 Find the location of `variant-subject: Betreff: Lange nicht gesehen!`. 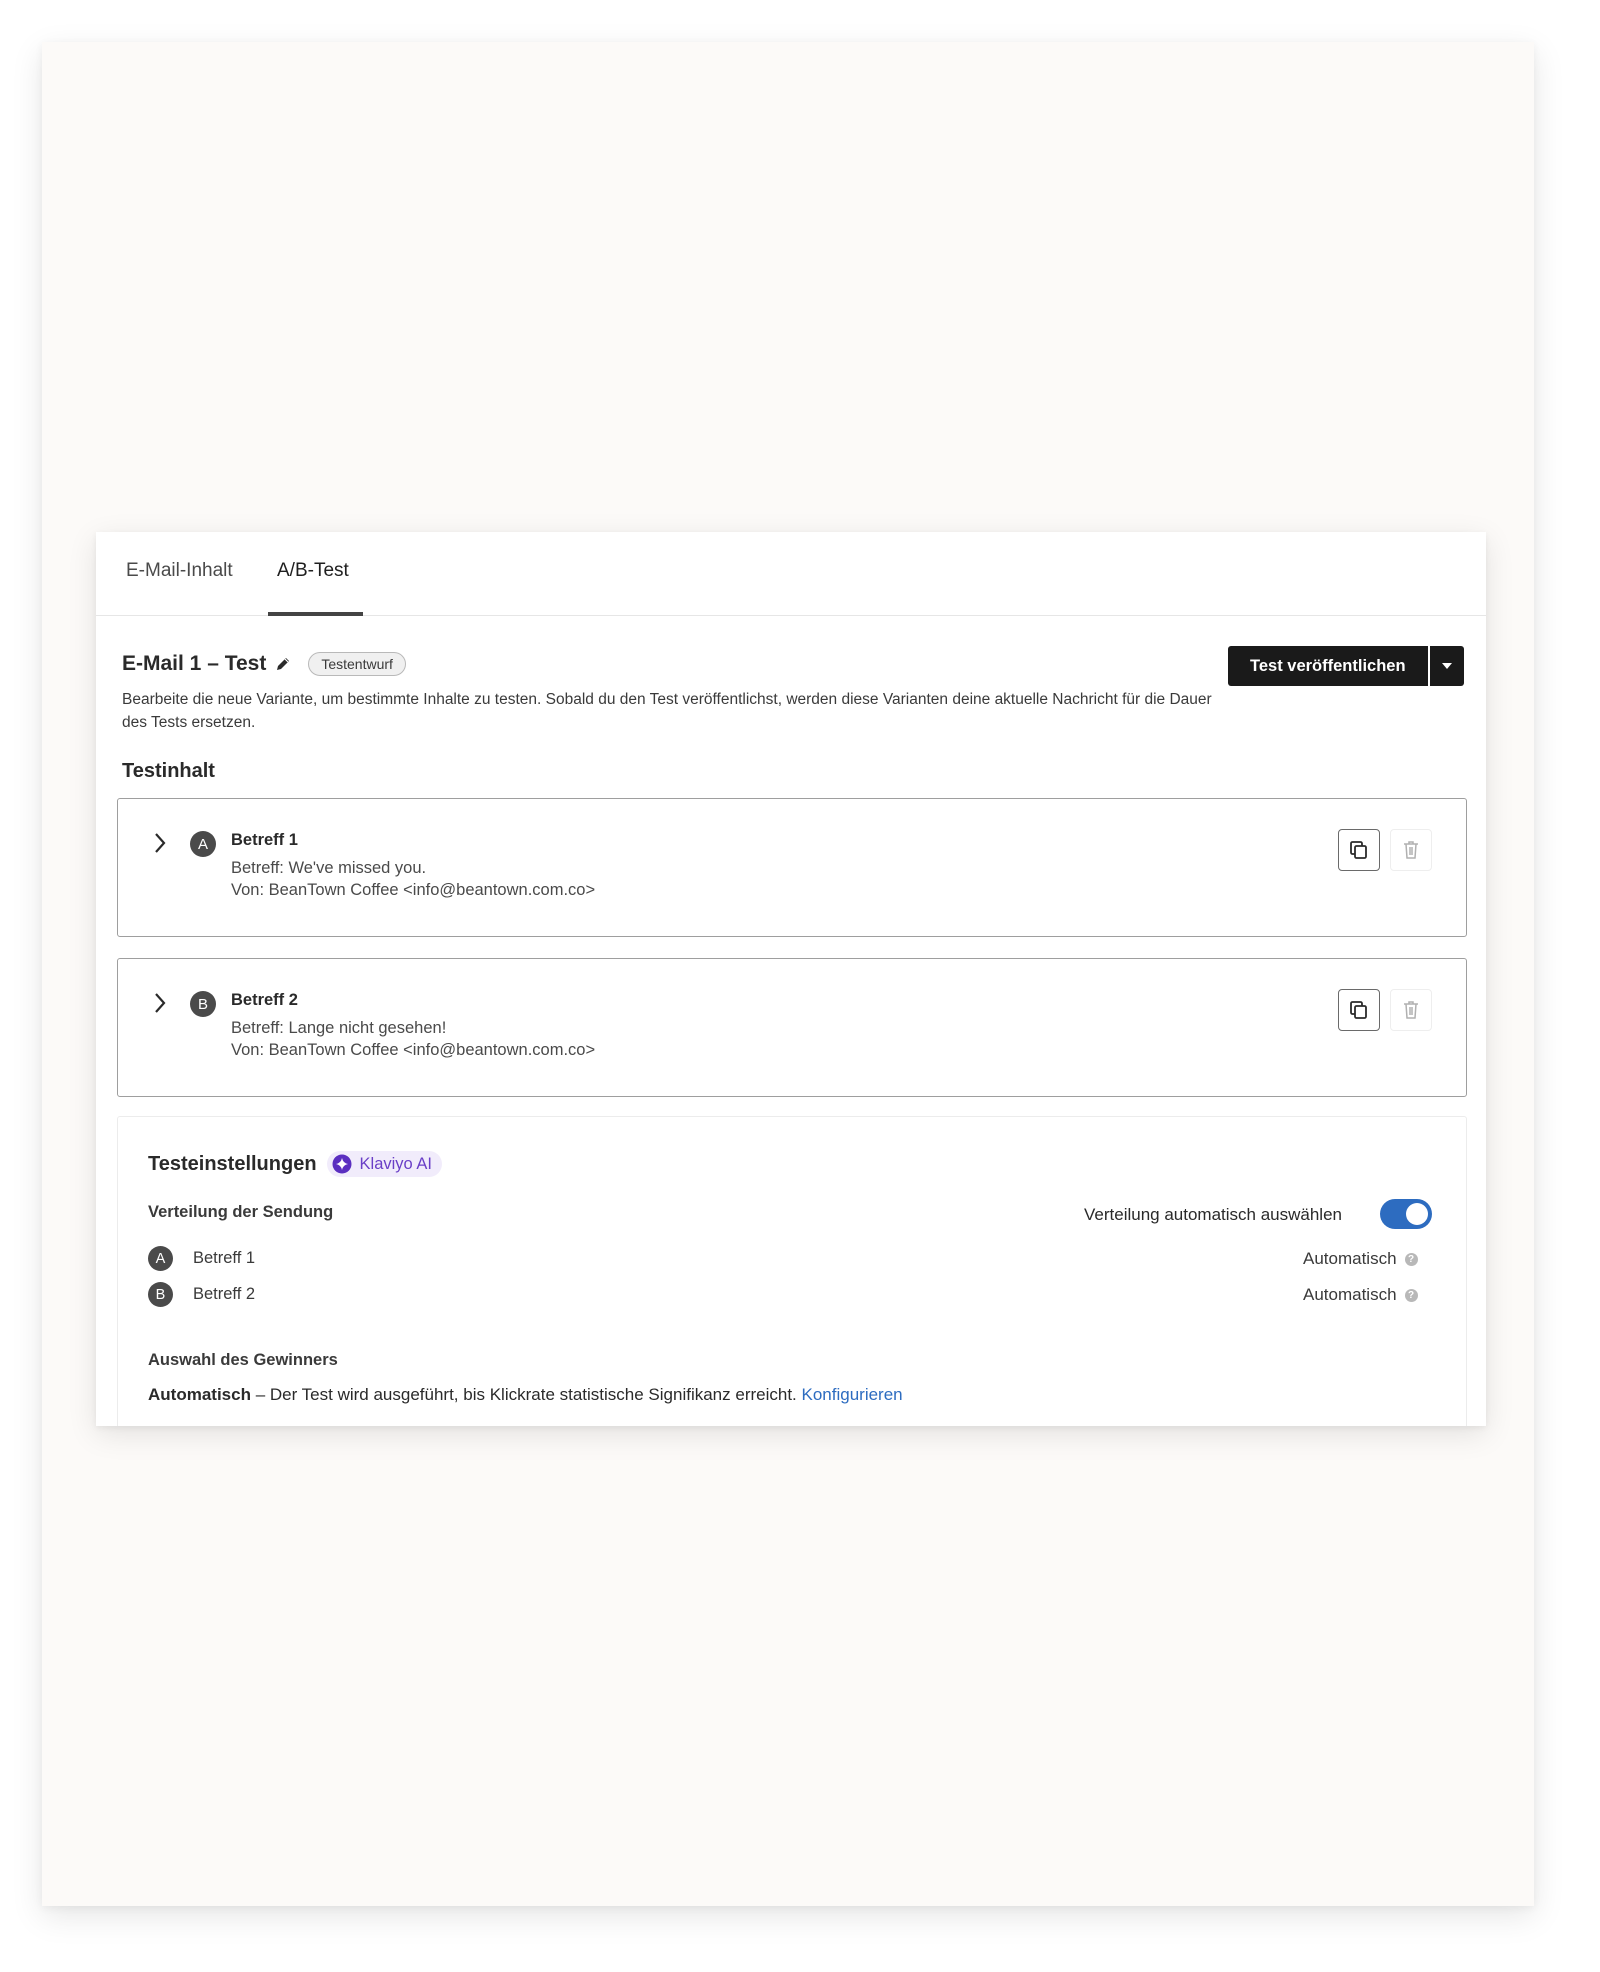

variant-subject: Betreff: Lange nicht gesehen! is located at coordinates (339, 1028).